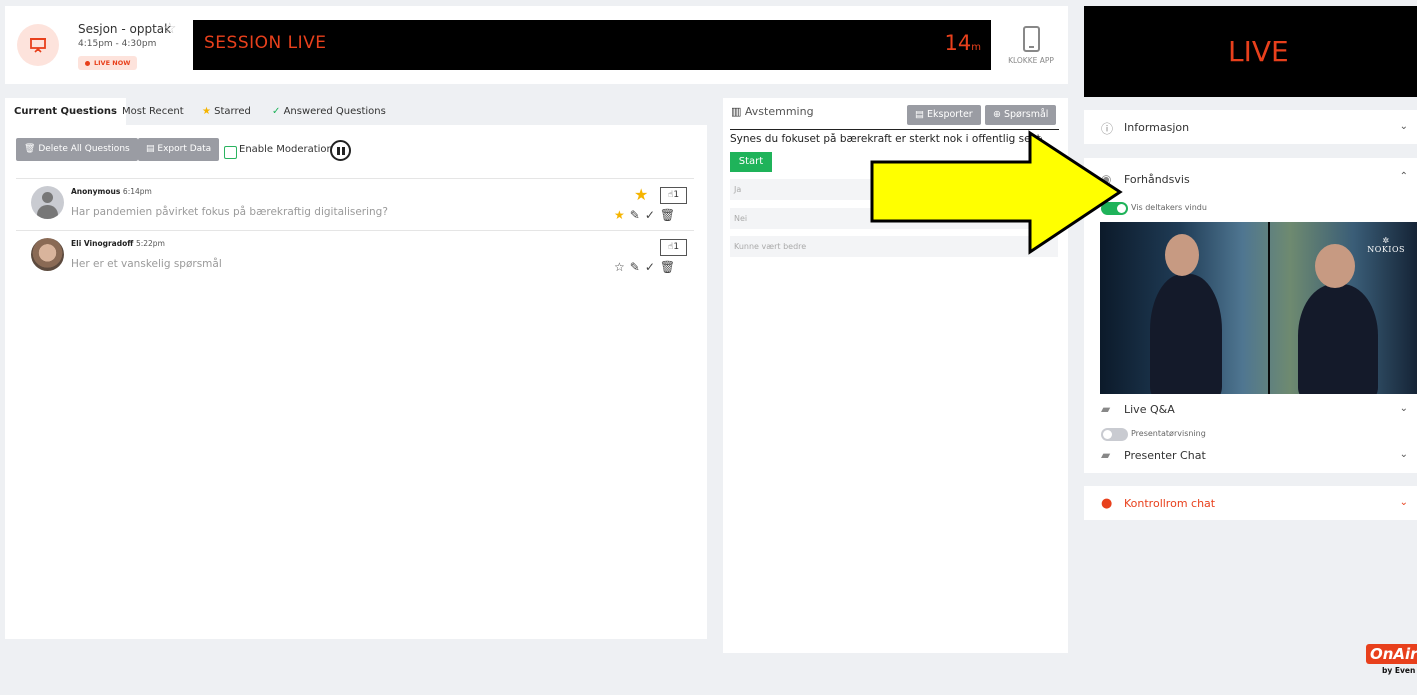 The width and height of the screenshot is (1417, 695). I want to click on phone-icon, so click(1031, 39).